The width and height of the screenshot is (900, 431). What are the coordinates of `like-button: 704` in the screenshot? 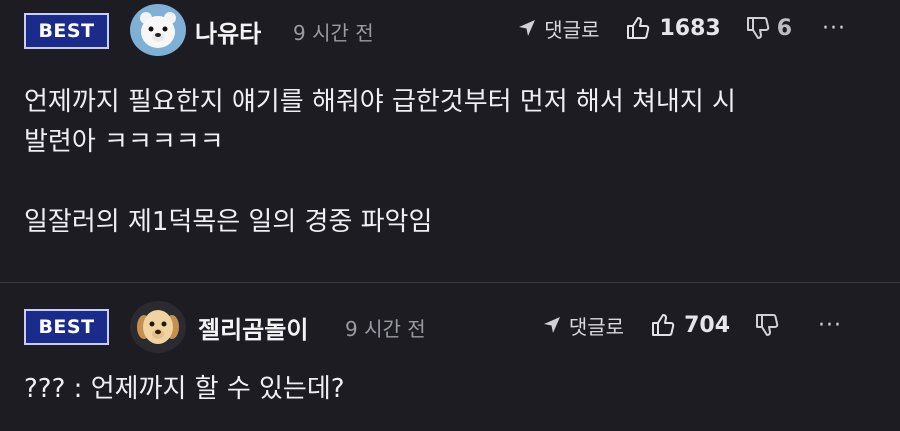 It's located at (690, 325).